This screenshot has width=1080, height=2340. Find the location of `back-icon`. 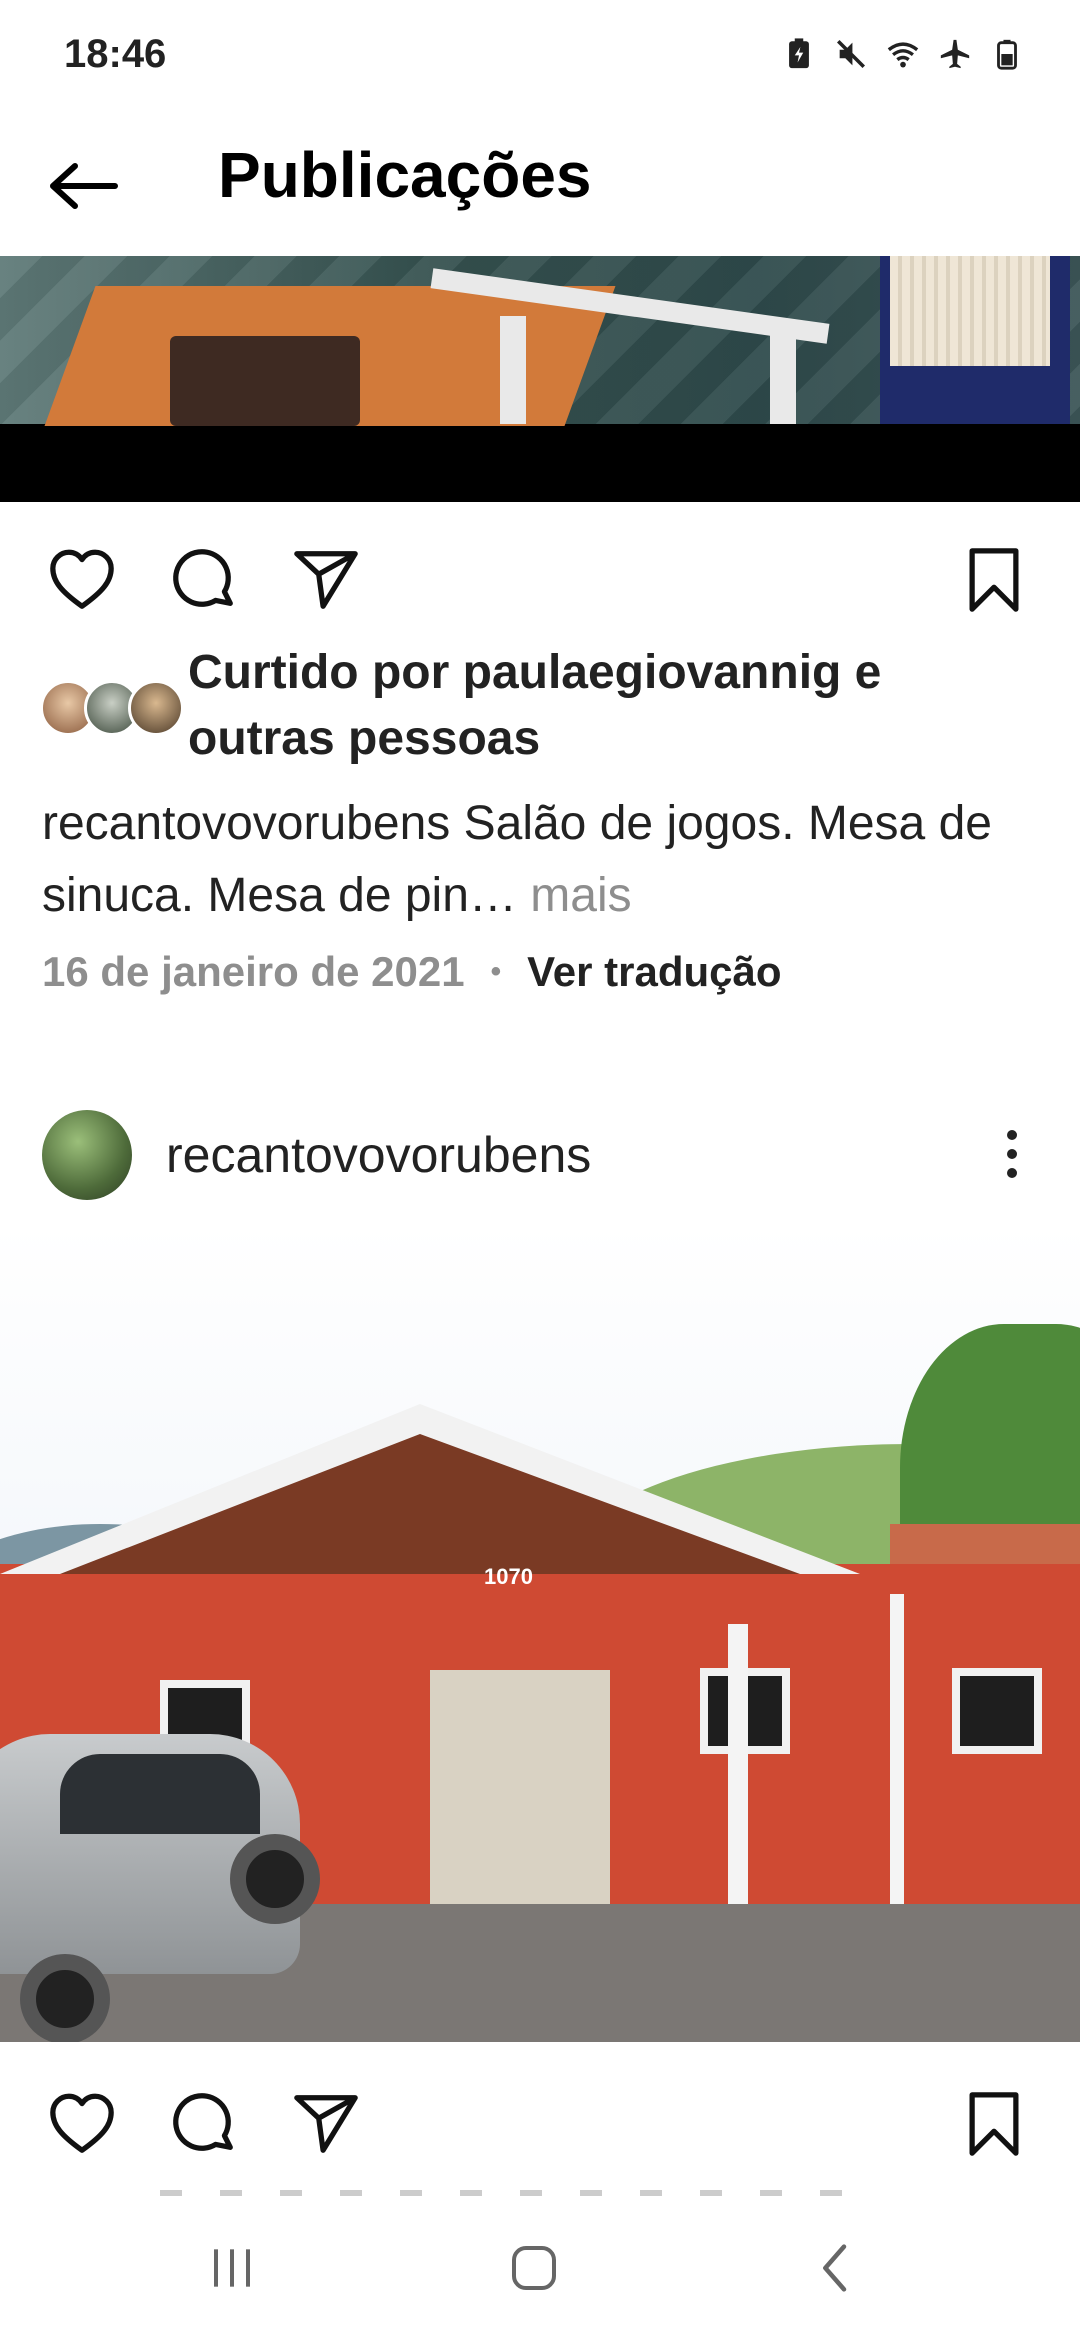

back-icon is located at coordinates (835, 2268).